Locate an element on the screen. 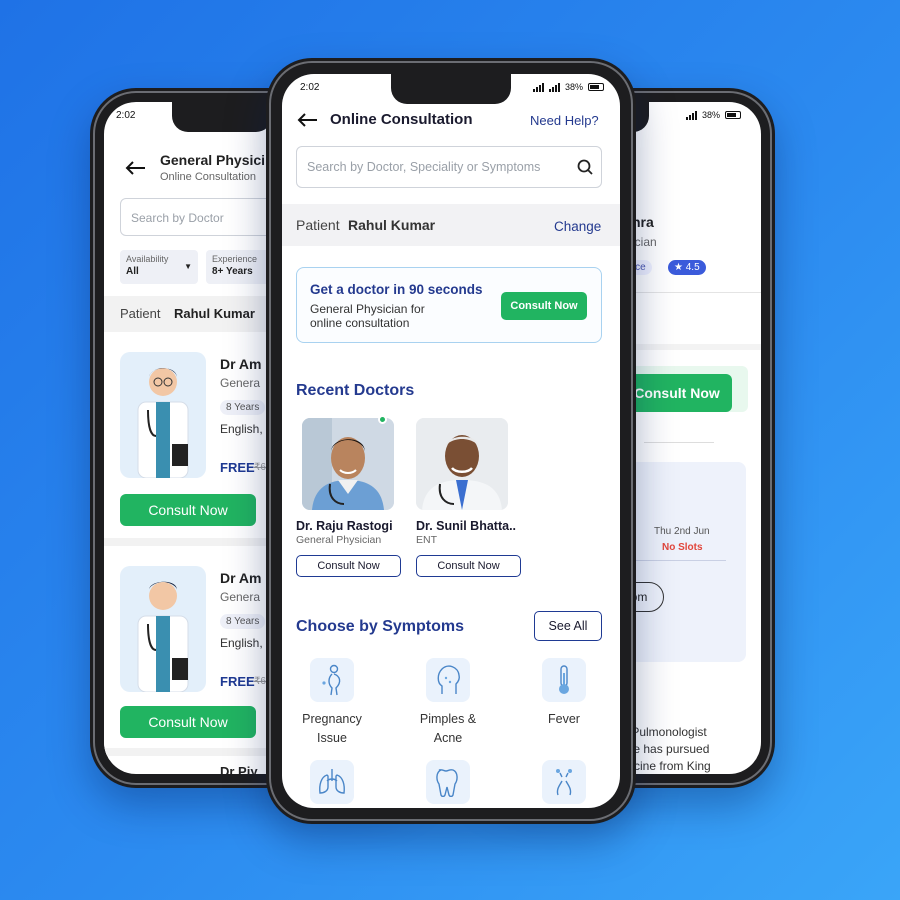 This screenshot has width=900, height=900. availability-filter: Availability All ▼ is located at coordinates (159, 267).